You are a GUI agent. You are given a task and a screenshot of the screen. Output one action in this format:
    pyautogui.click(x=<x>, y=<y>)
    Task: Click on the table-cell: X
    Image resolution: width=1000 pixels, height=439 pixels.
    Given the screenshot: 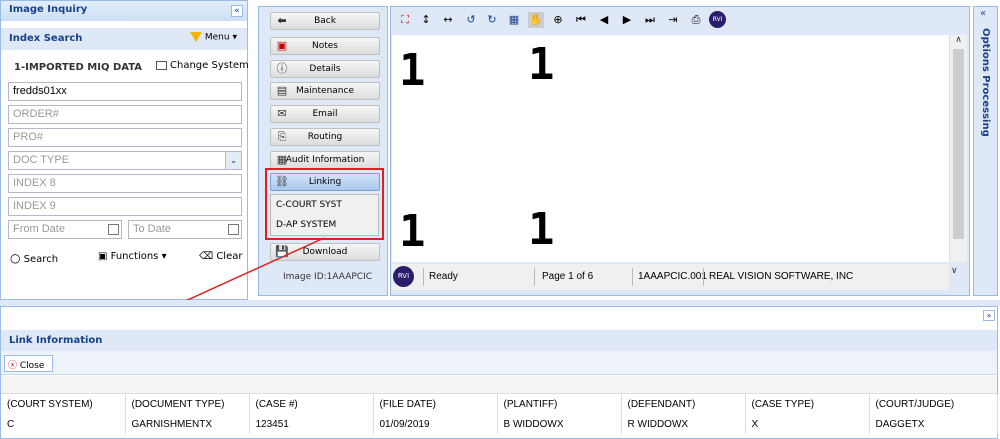 What is the action you would take?
    pyautogui.click(x=807, y=424)
    